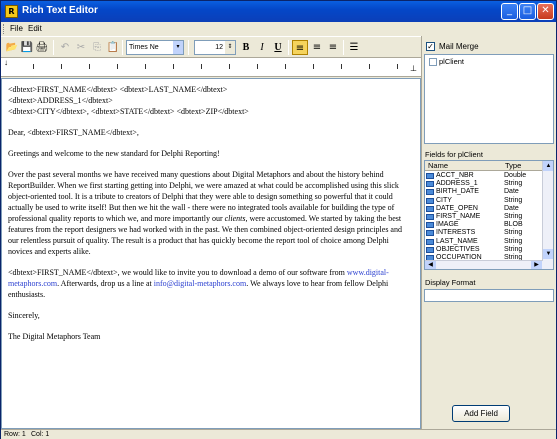  I want to click on add-field-button: Add Field, so click(481, 413).